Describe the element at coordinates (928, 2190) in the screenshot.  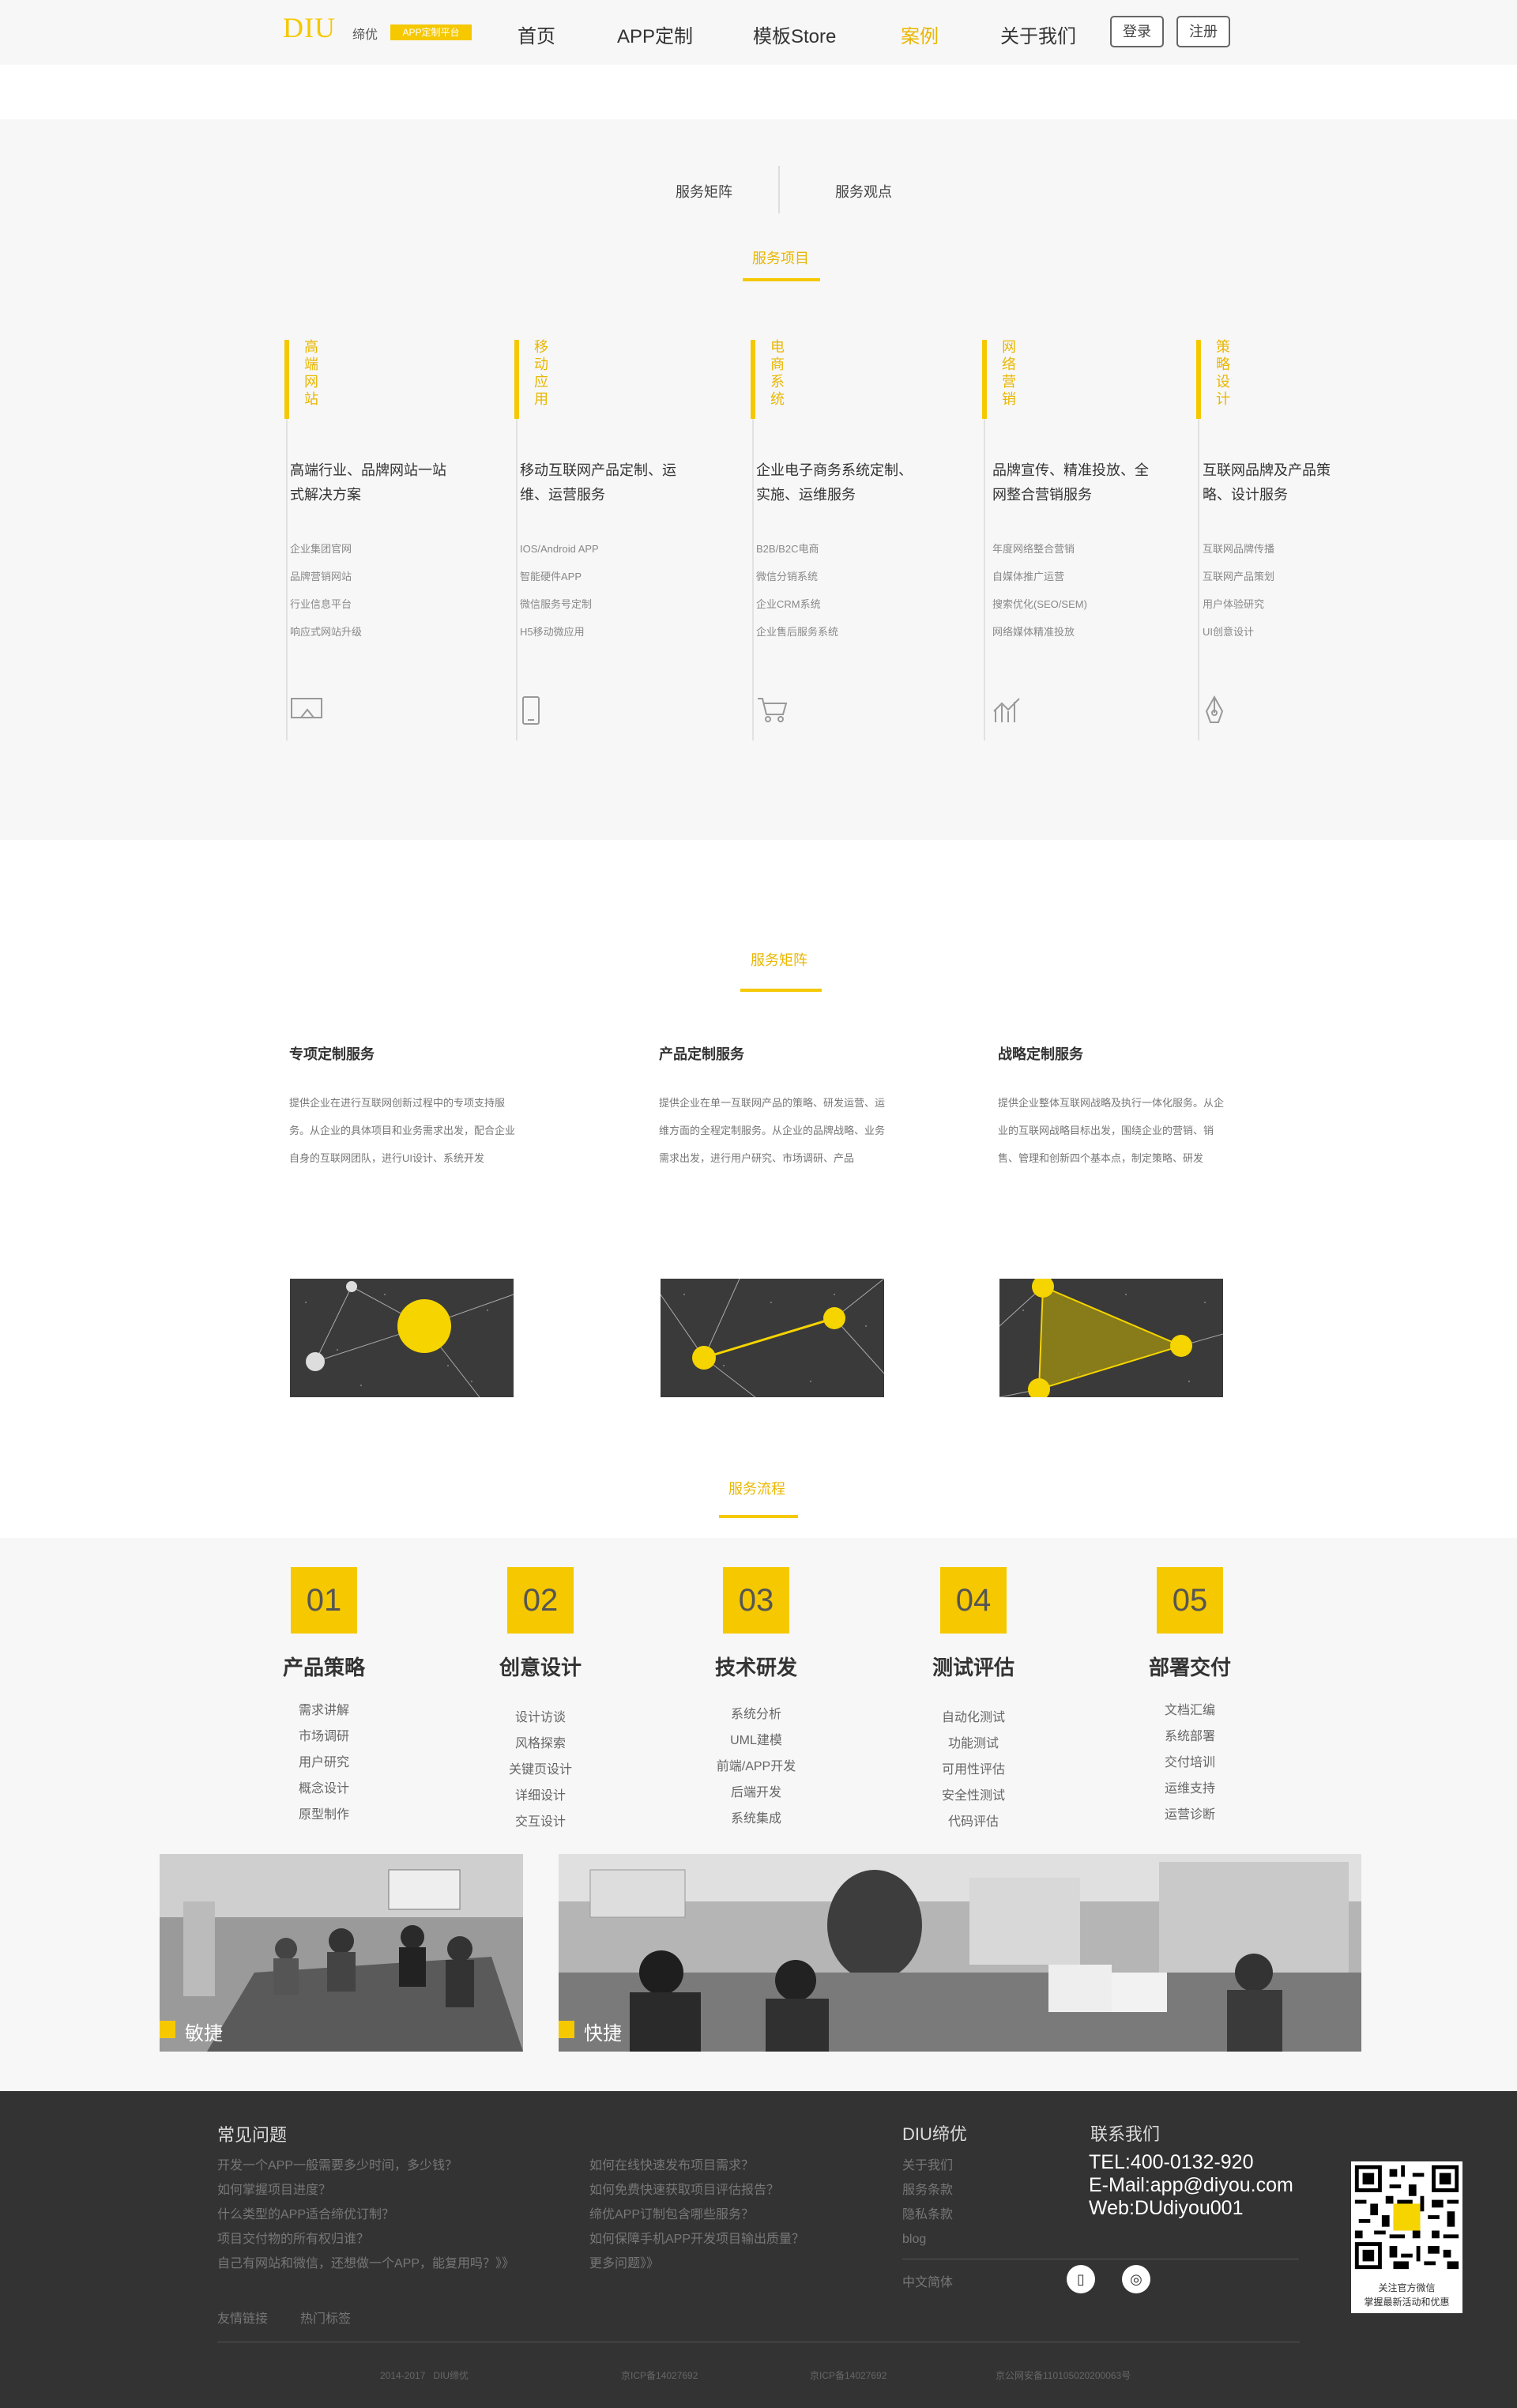
I see `footer-link: 服务条款` at that location.